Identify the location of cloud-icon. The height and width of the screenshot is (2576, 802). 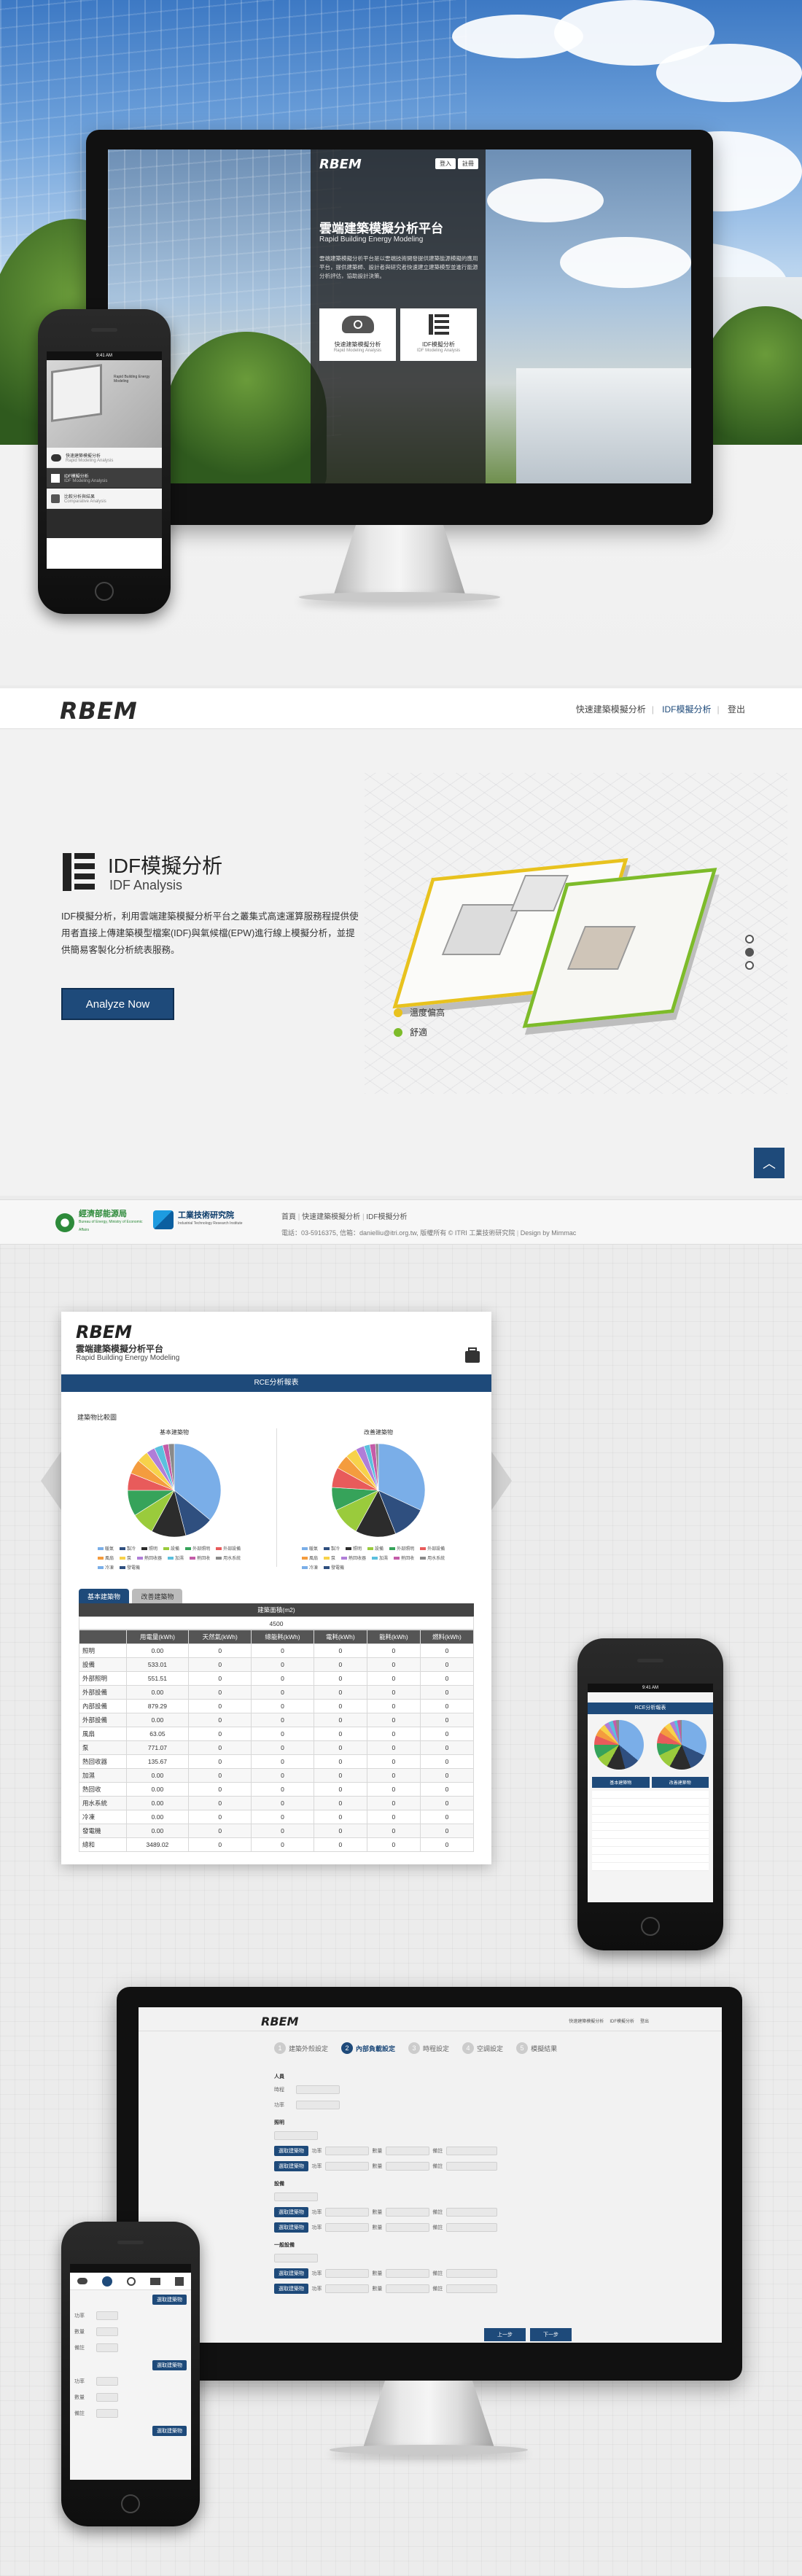
(82, 2281).